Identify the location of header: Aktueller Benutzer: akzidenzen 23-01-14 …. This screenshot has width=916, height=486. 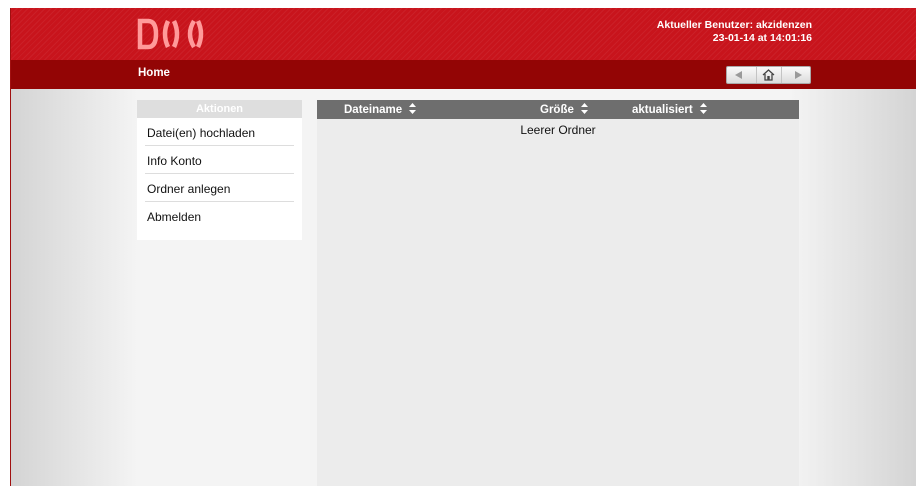
(463, 34).